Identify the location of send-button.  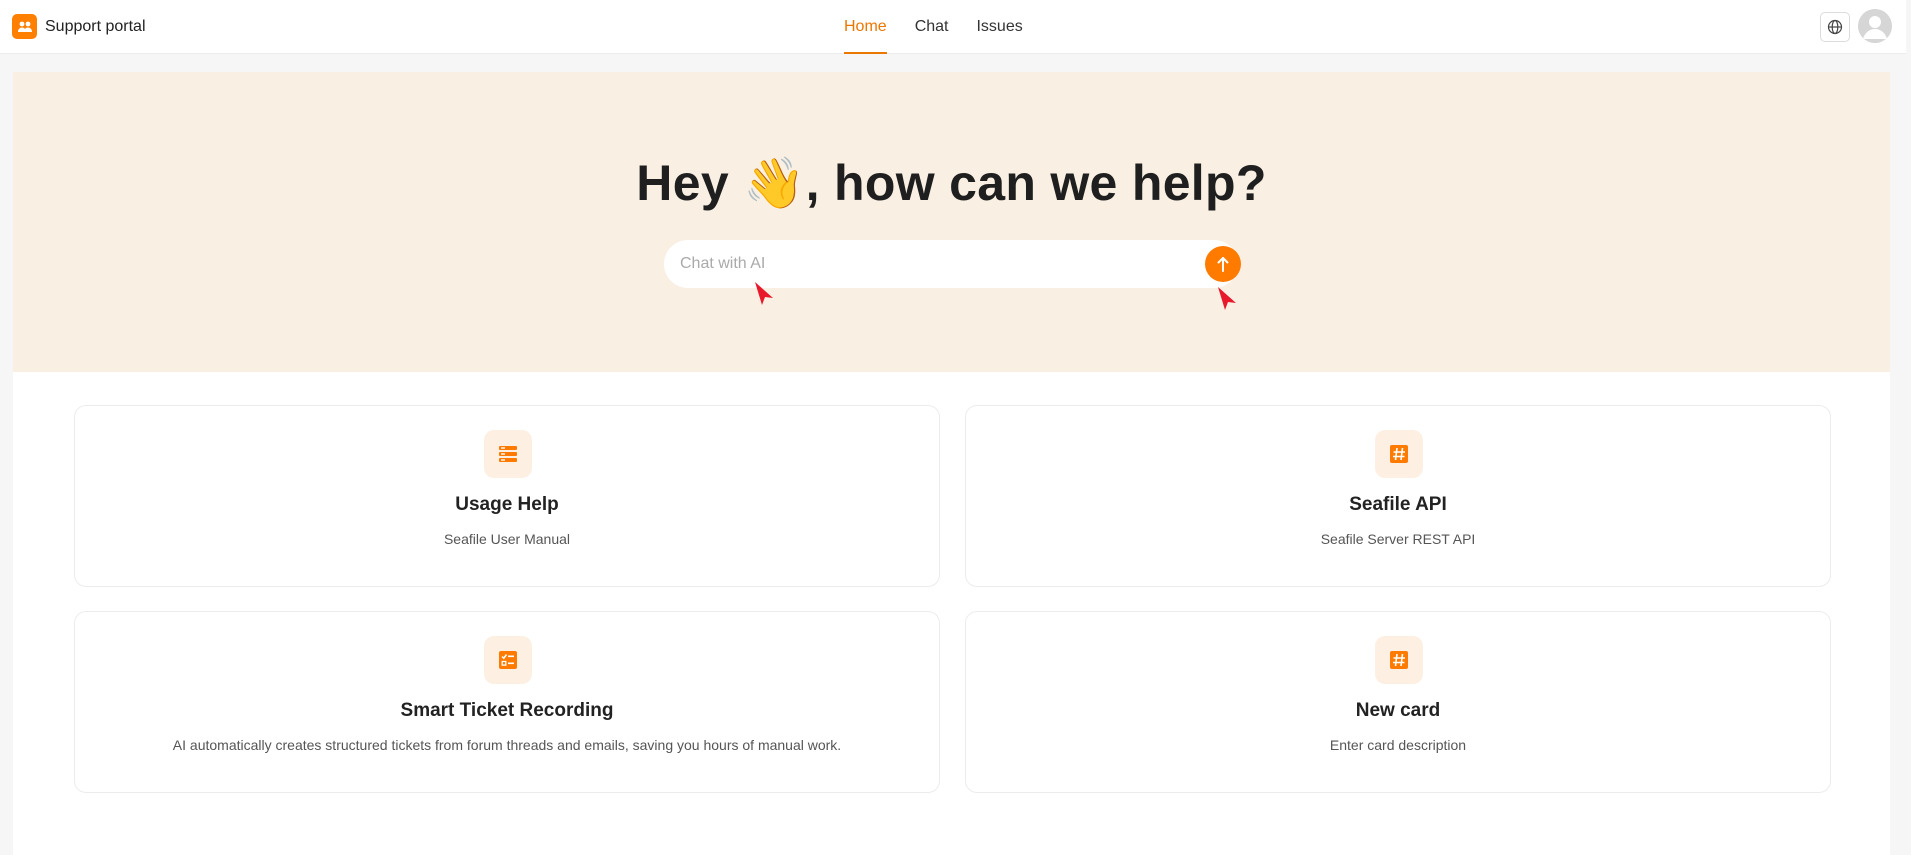
(1223, 264).